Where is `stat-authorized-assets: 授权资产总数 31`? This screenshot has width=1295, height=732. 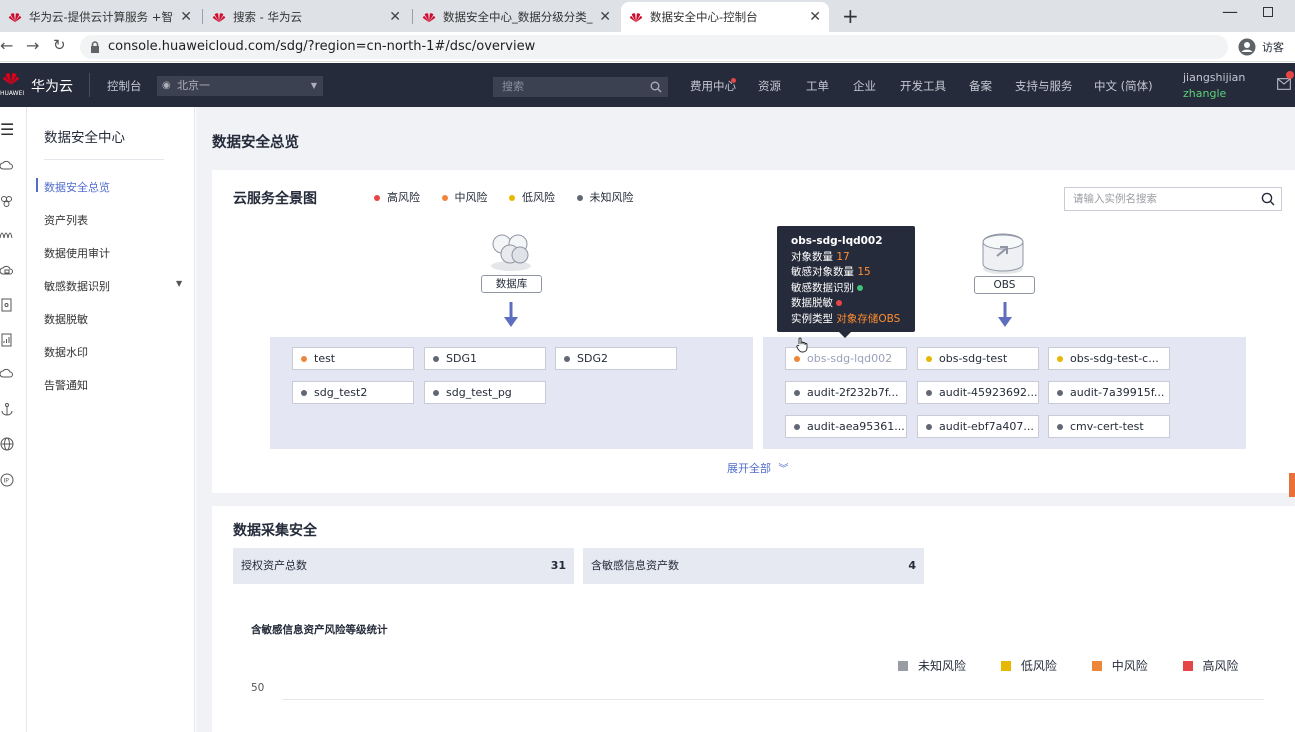
stat-authorized-assets: 授权资产总数 31 is located at coordinates (403, 566).